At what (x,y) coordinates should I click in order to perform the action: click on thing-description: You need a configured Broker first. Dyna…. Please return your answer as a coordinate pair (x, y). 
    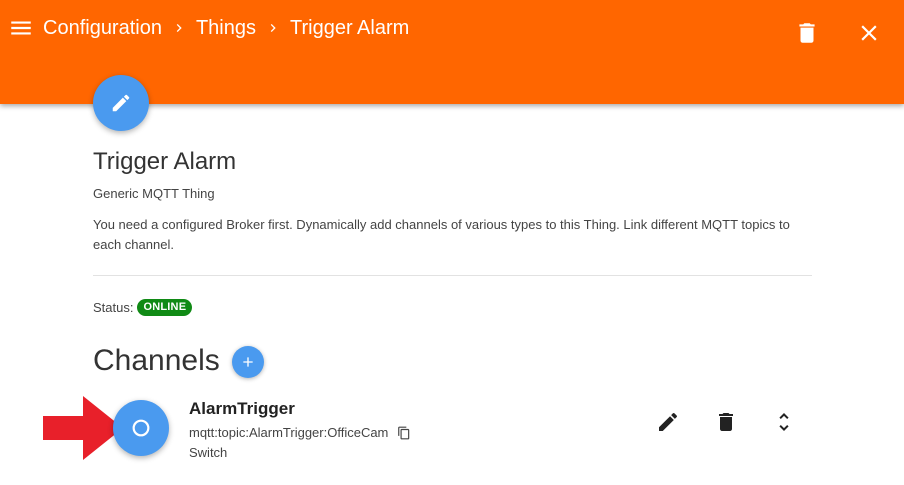
    Looking at the image, I should click on (441, 234).